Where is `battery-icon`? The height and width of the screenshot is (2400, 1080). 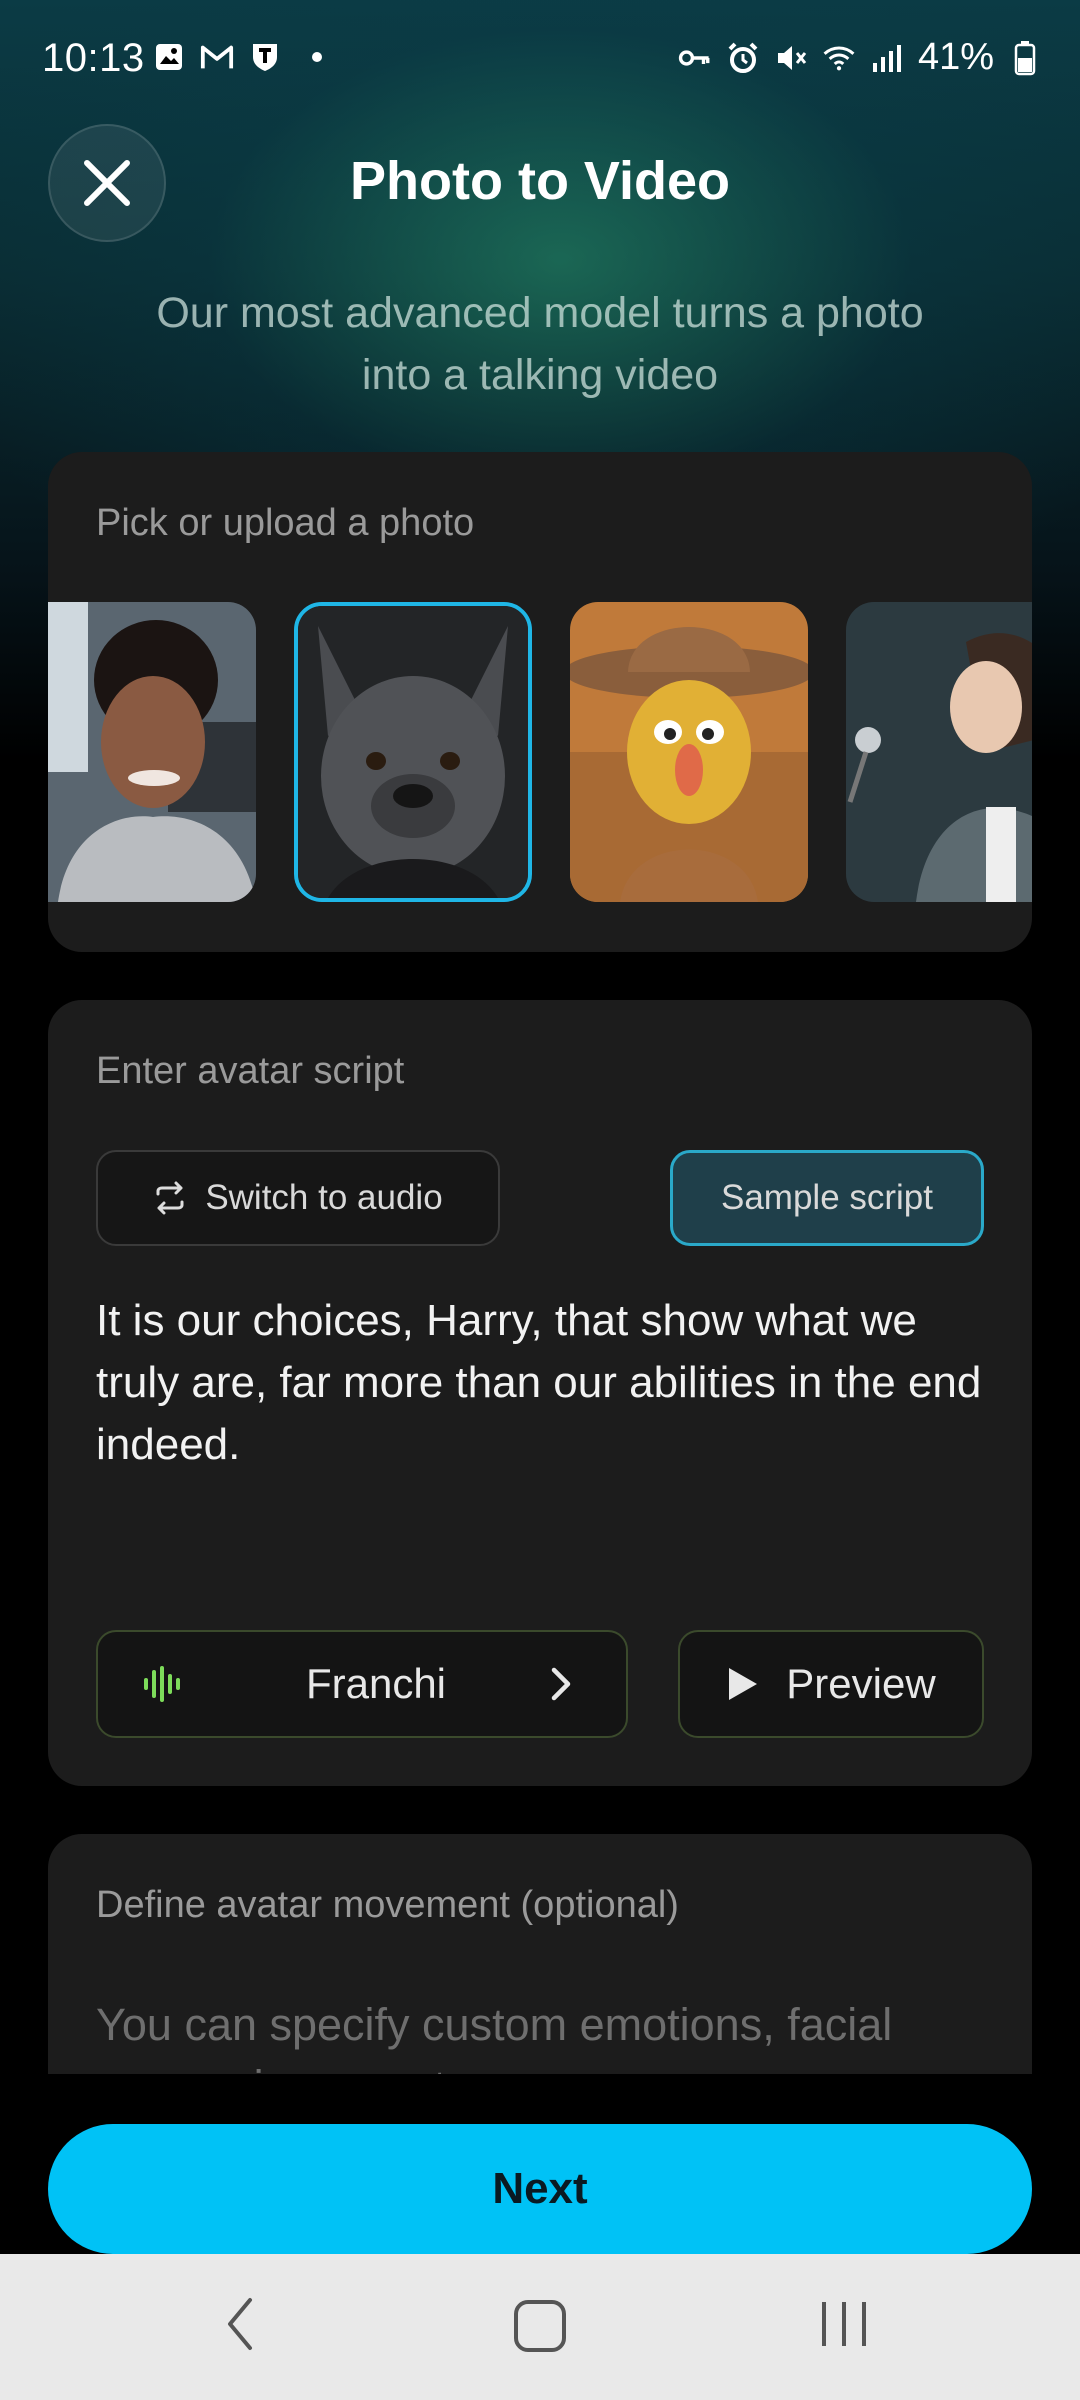
battery-icon is located at coordinates (1025, 57).